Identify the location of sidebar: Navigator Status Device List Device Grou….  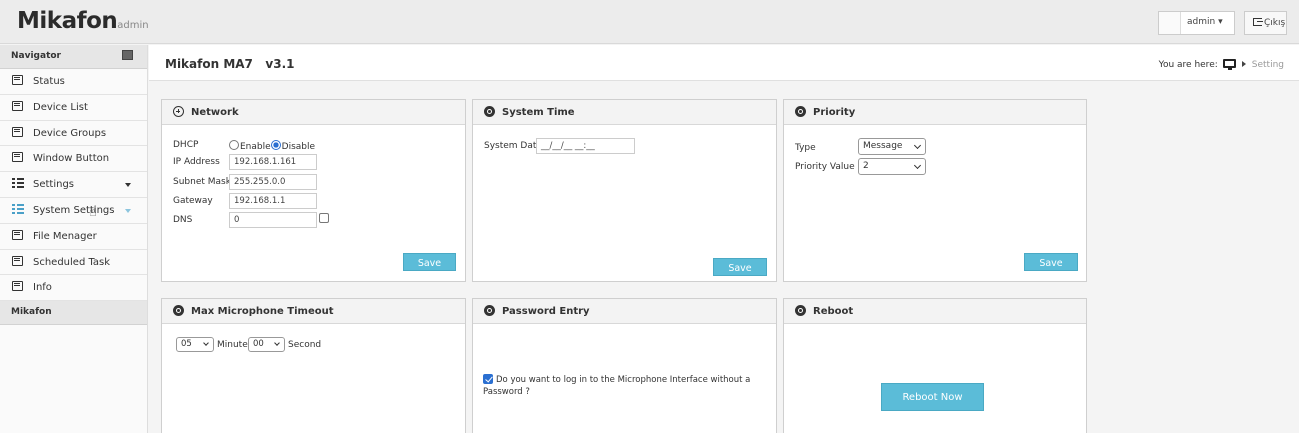
(74, 239).